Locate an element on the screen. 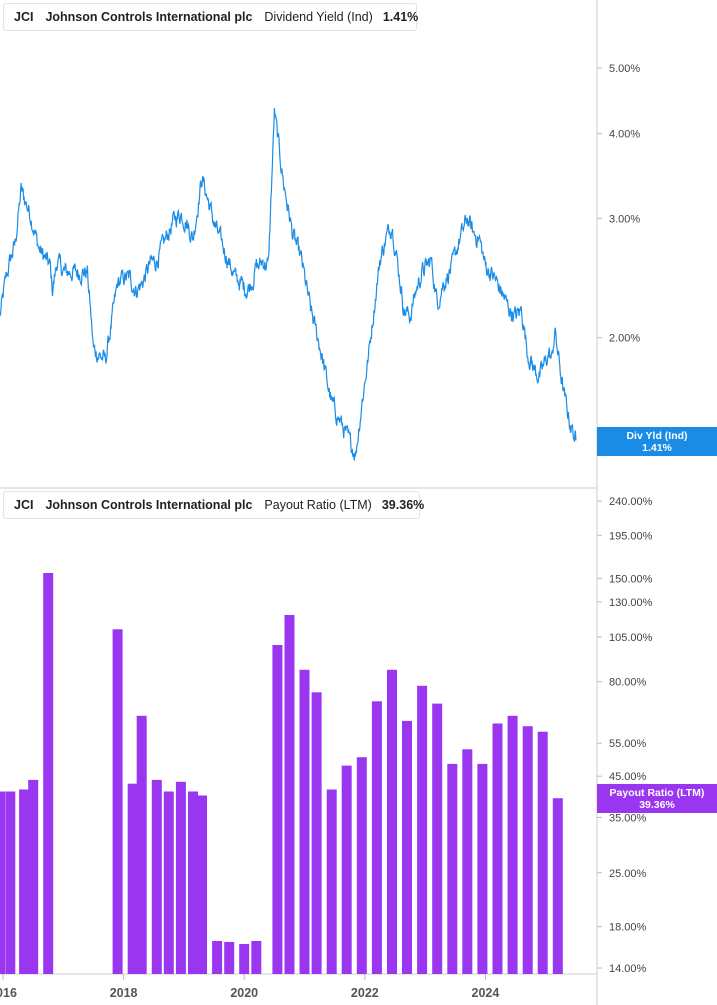 This screenshot has width=717, height=1005. x-tick-label-0: 2016 is located at coordinates (8, 993).